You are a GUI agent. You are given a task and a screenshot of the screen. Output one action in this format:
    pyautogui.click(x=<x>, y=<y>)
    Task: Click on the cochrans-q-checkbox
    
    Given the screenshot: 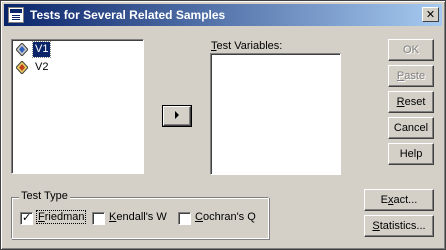 What is the action you would take?
    pyautogui.click(x=184, y=218)
    